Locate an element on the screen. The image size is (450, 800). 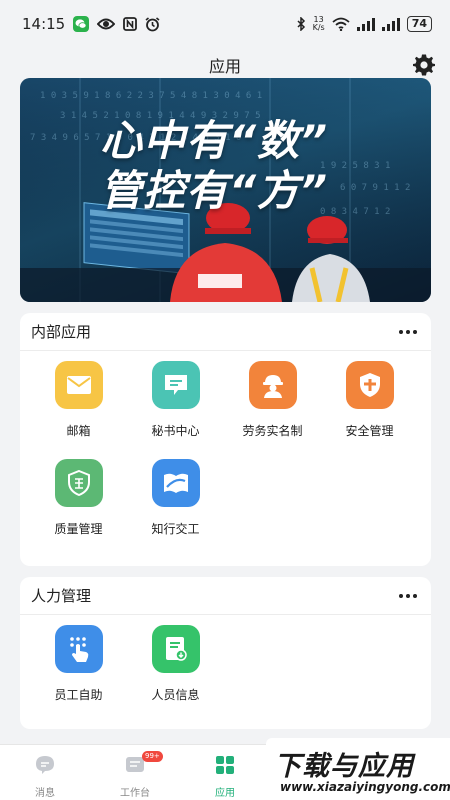
shield-icon is located at coordinates (369, 385).